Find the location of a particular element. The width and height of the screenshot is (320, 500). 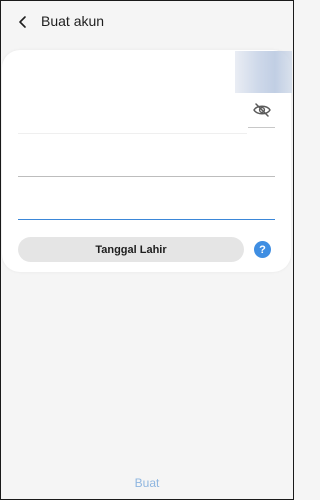

help-icon: ? is located at coordinates (262, 249).